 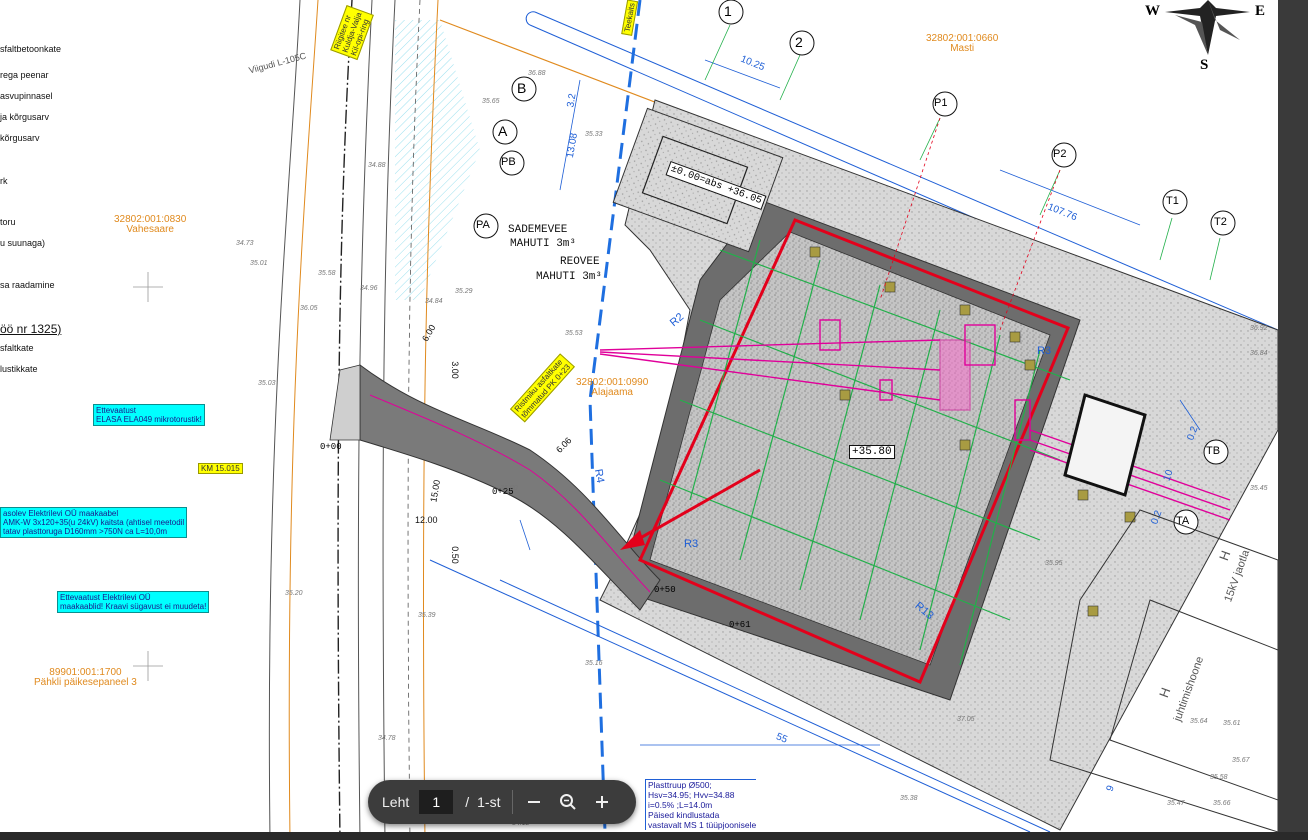 What do you see at coordinates (740, 625) in the screenshot?
I see `chainage-label: 0+61` at bounding box center [740, 625].